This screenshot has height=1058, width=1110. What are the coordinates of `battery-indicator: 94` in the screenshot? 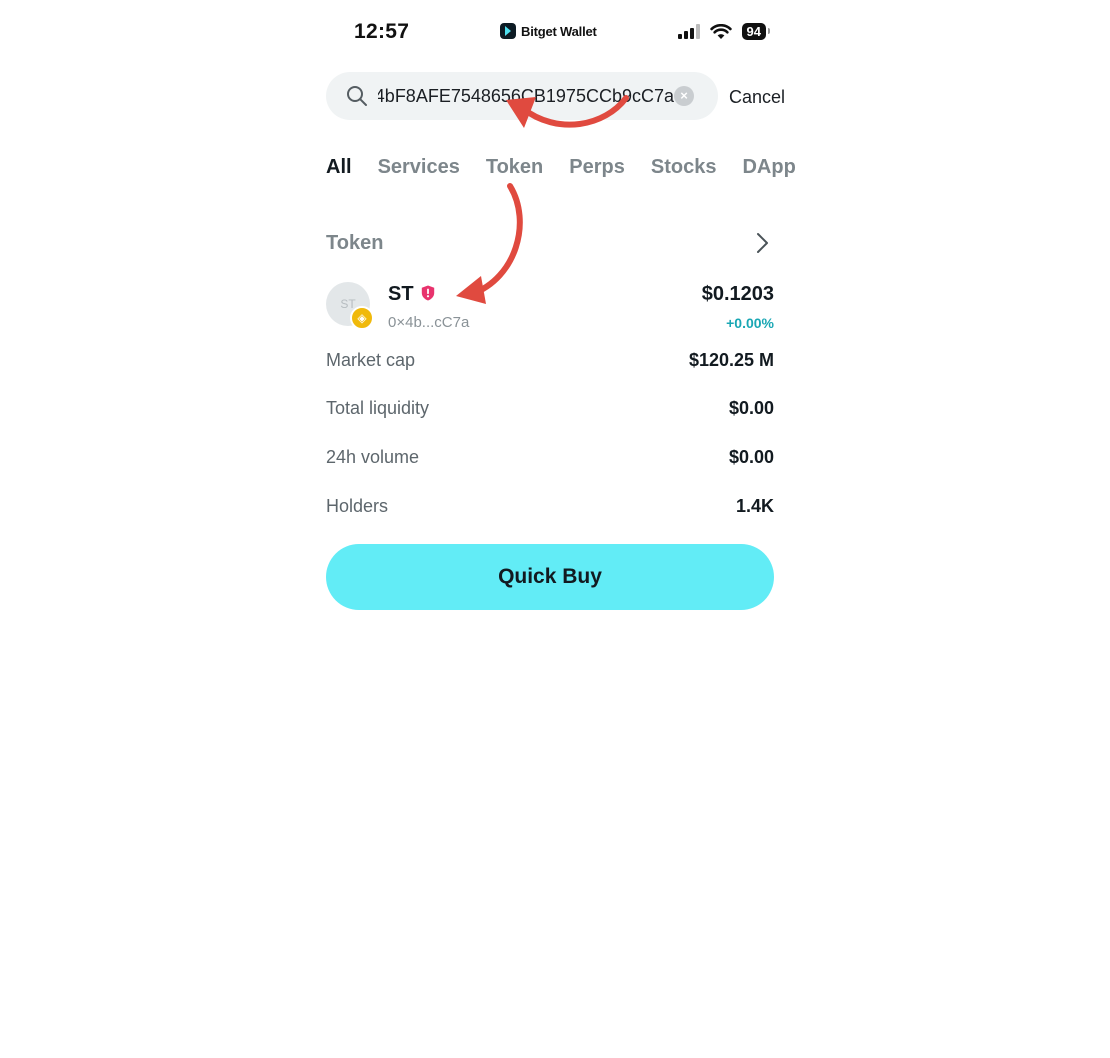 It's located at (756, 31).